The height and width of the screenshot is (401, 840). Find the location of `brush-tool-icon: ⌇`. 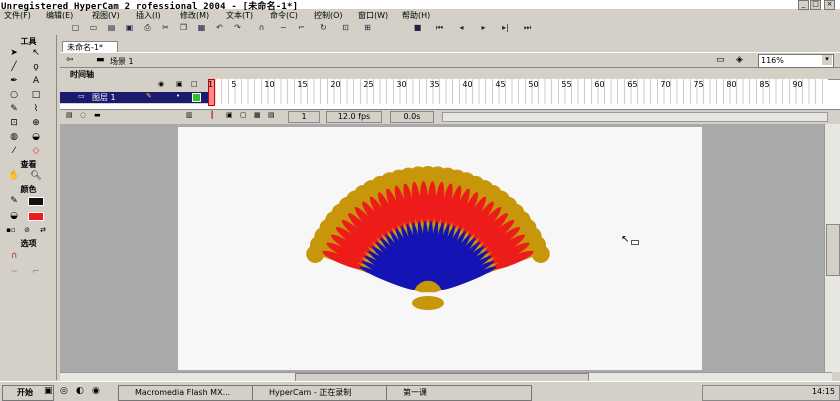

brush-tool-icon: ⌇ is located at coordinates (36, 109).